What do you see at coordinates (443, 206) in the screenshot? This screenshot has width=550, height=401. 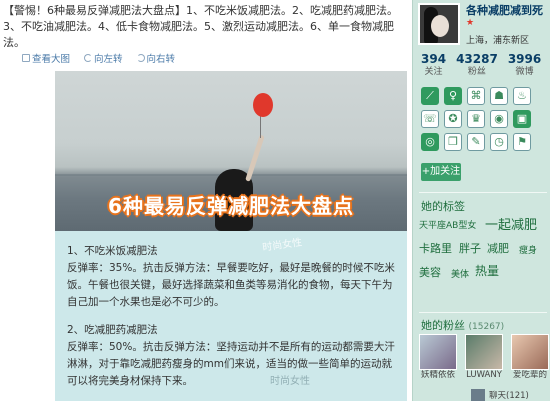 I see `tags-heading: 她的标签` at bounding box center [443, 206].